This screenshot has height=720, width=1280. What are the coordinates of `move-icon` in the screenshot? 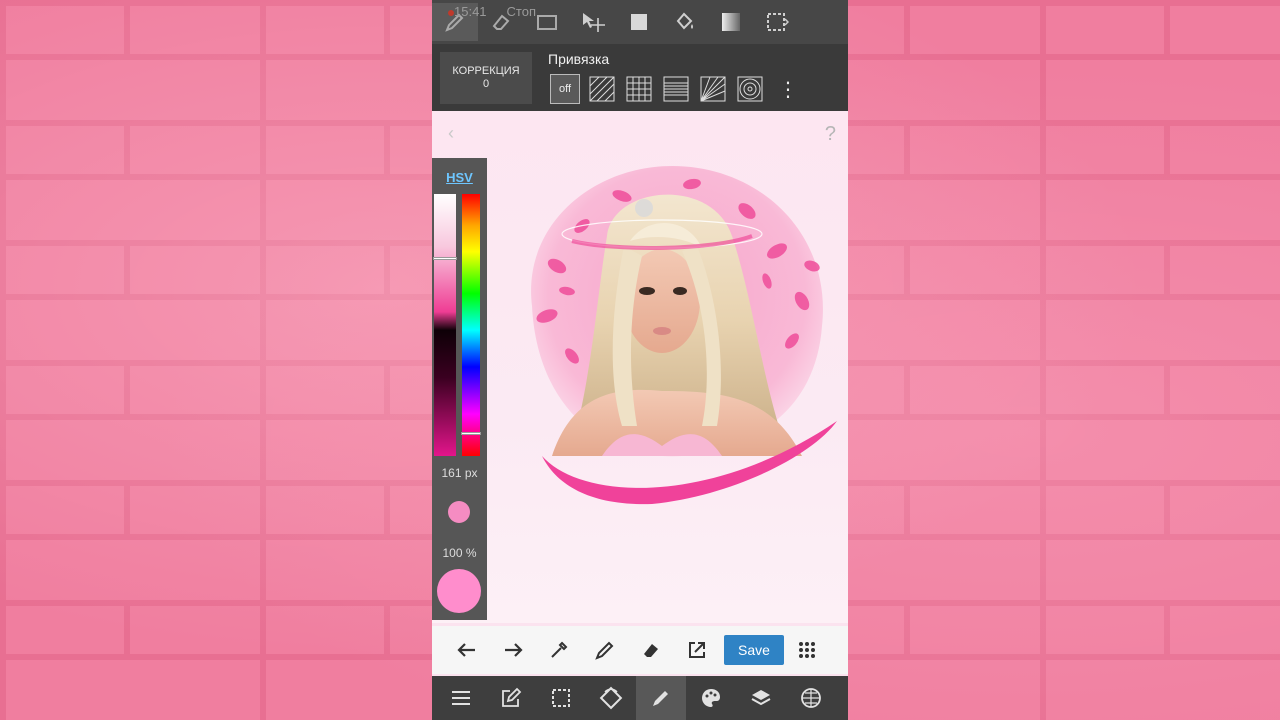 It's located at (594, 22).